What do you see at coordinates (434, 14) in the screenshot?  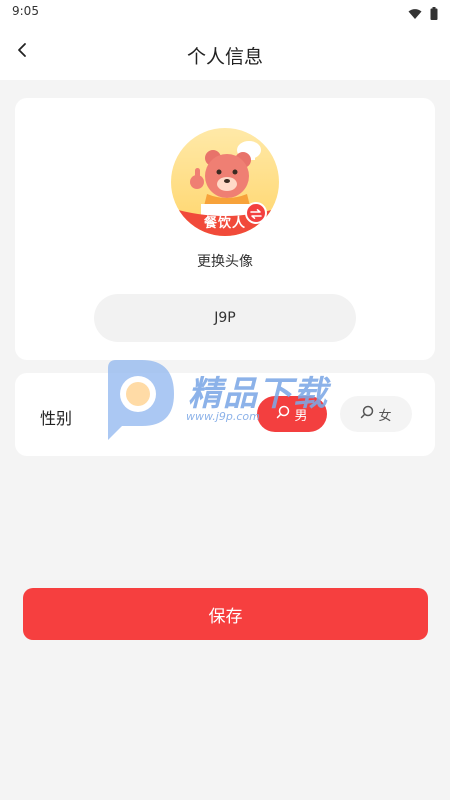 I see `battery-icon` at bounding box center [434, 14].